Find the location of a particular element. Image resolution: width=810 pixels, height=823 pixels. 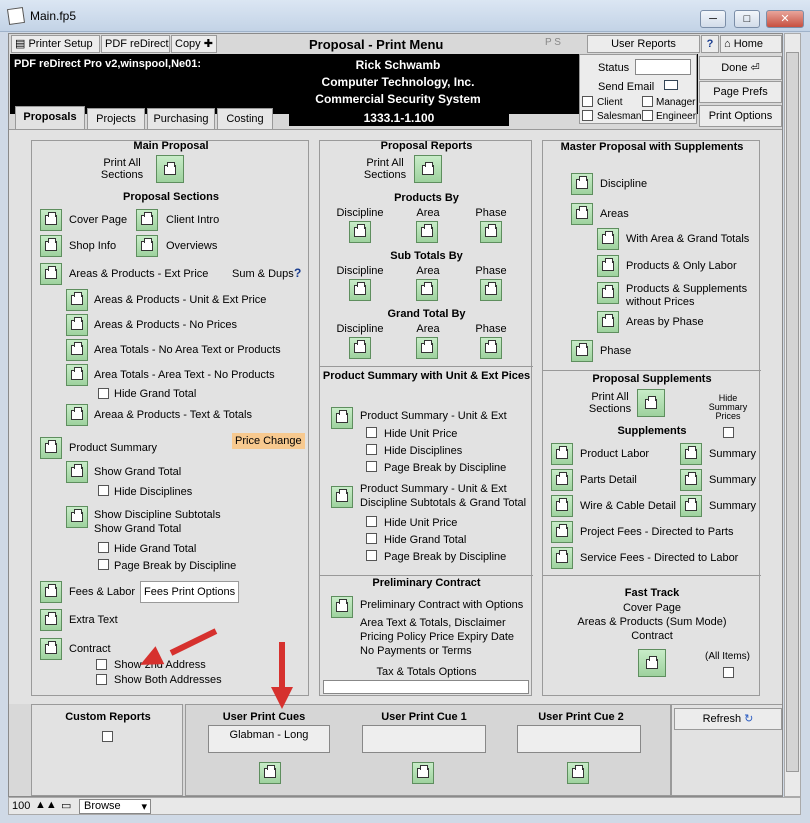

hide-unit-price-checkbox is located at coordinates (371, 432).